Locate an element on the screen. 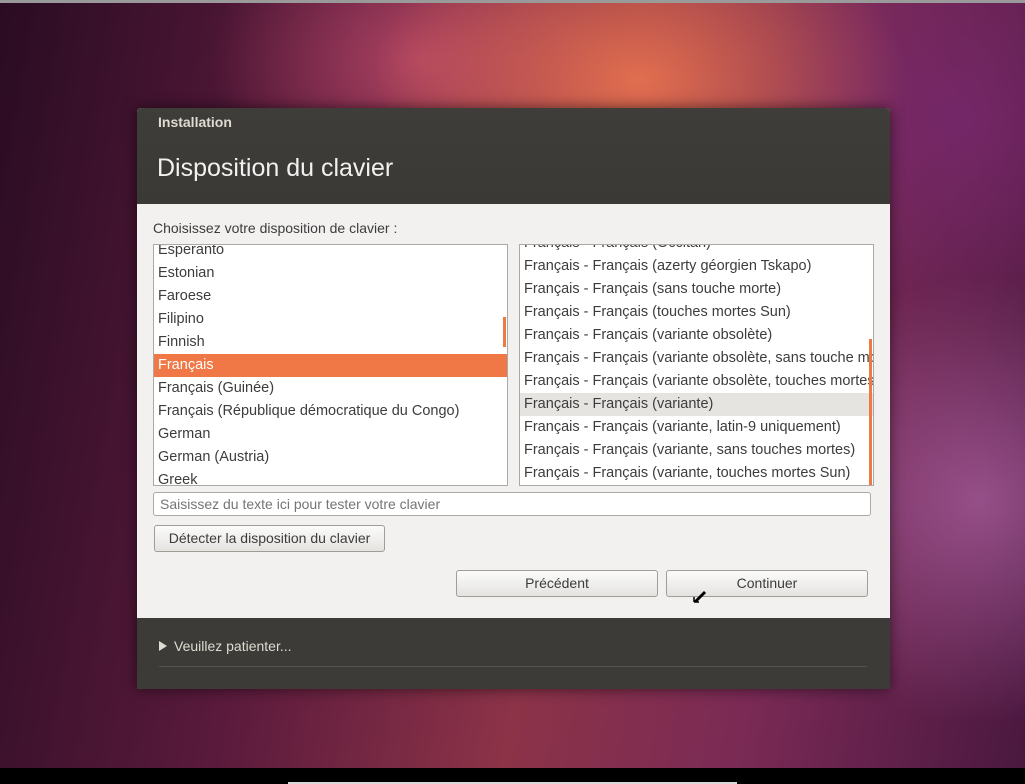 This screenshot has width=1025, height=784. layout-list-item: Filipino is located at coordinates (330, 319).